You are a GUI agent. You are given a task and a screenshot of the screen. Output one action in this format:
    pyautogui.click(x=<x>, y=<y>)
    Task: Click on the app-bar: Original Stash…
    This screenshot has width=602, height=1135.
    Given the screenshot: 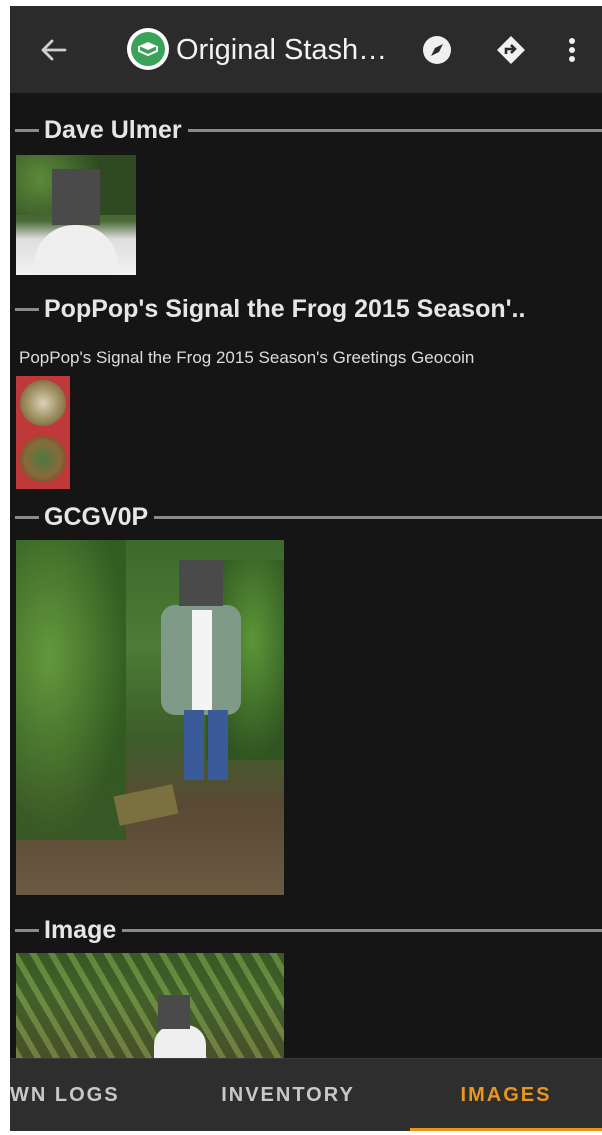 What is the action you would take?
    pyautogui.click(x=306, y=49)
    